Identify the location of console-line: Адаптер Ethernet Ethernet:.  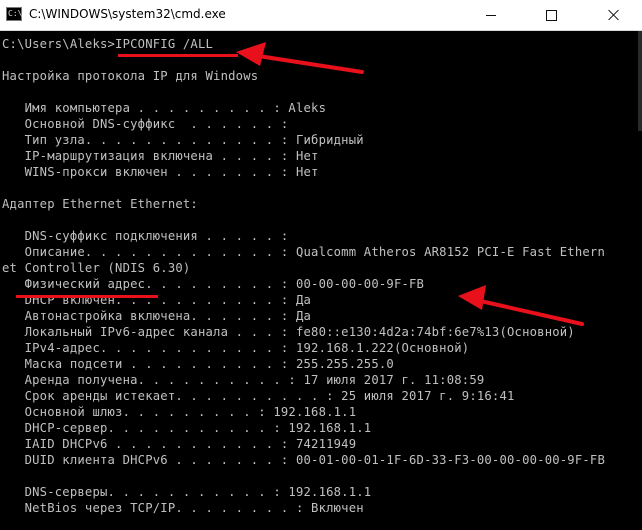
(100, 204).